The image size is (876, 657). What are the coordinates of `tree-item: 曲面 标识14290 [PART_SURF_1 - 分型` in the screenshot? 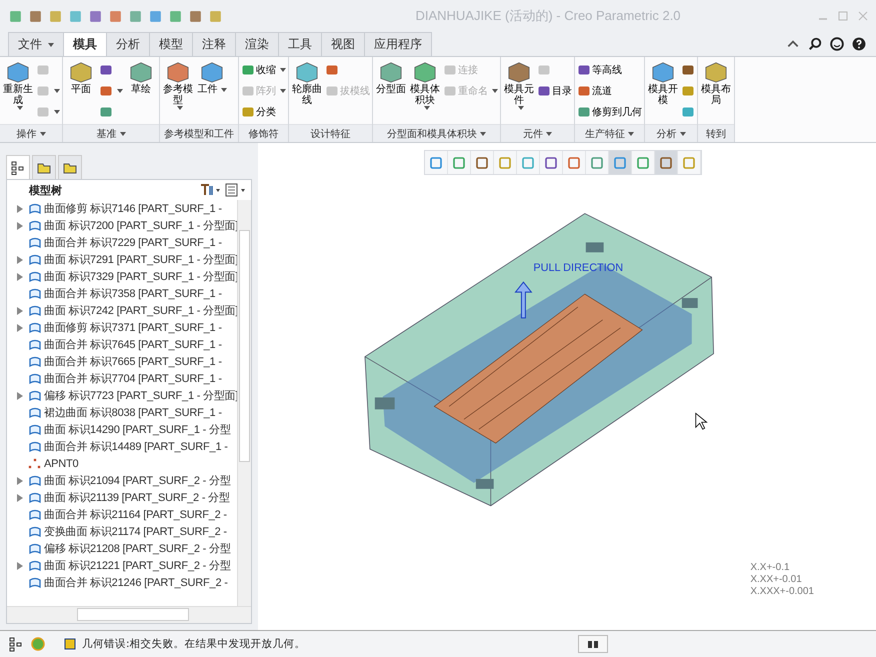 It's located at (122, 429).